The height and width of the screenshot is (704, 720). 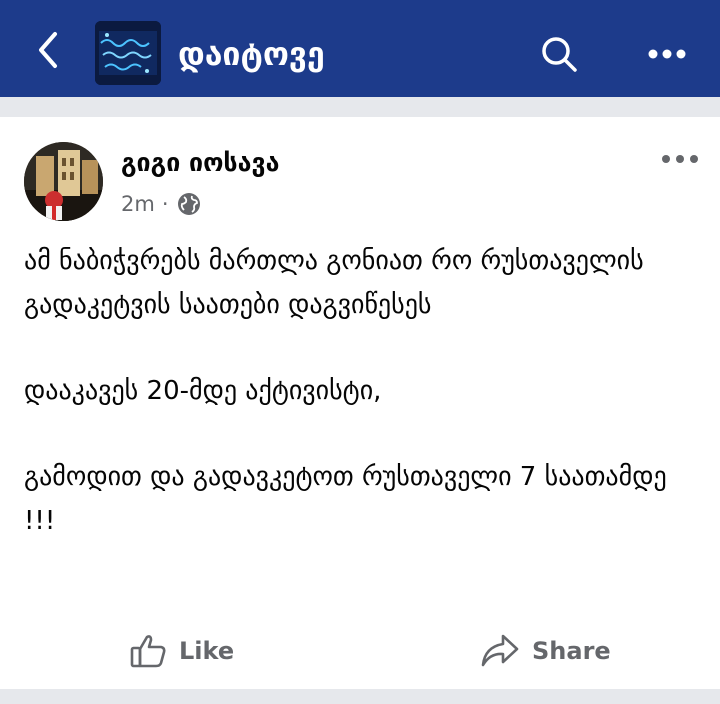 I want to click on post-meta: 2m ·, so click(x=161, y=204).